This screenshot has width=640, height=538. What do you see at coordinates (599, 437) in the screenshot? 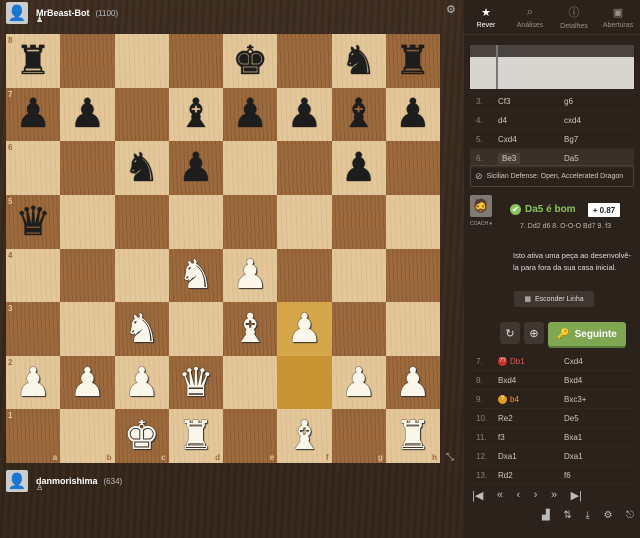
I see `black-move: Bxa1` at bounding box center [599, 437].